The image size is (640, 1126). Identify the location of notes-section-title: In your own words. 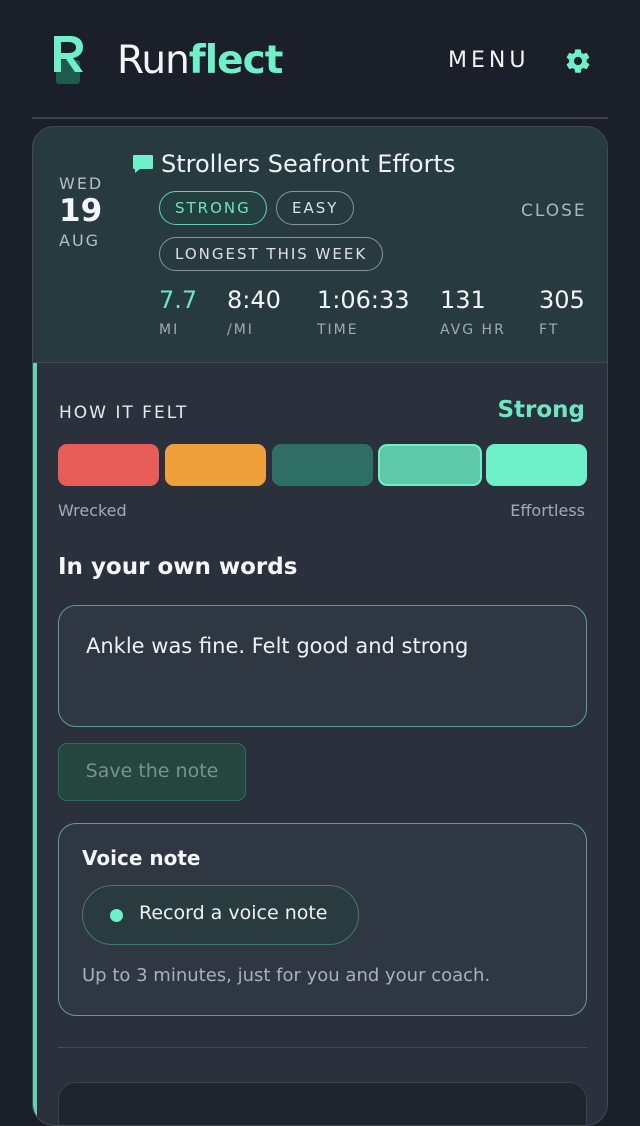
(178, 567).